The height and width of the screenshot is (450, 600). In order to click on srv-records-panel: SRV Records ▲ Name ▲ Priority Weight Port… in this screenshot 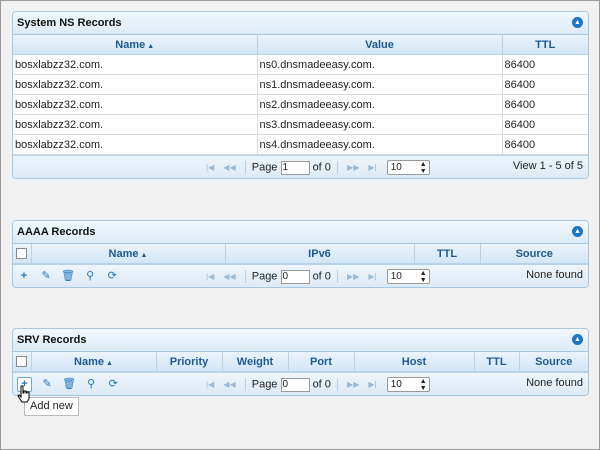, I will do `click(300, 362)`.